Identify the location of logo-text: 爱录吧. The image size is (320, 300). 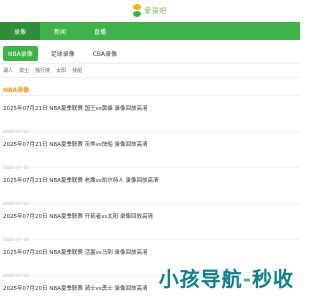
(155, 11).